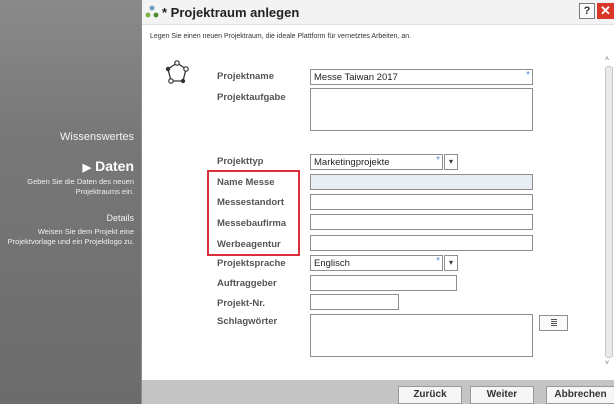  What do you see at coordinates (502, 395) in the screenshot?
I see `next-button: Weiter` at bounding box center [502, 395].